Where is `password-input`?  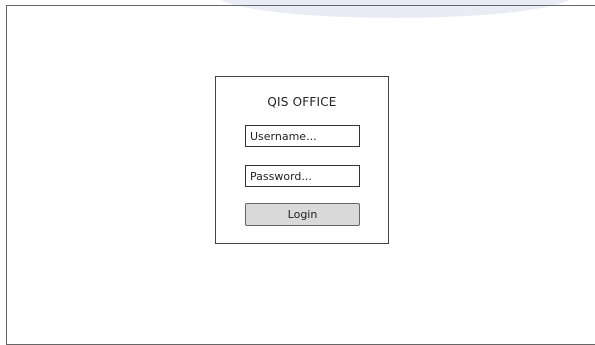
password-input is located at coordinates (302, 176).